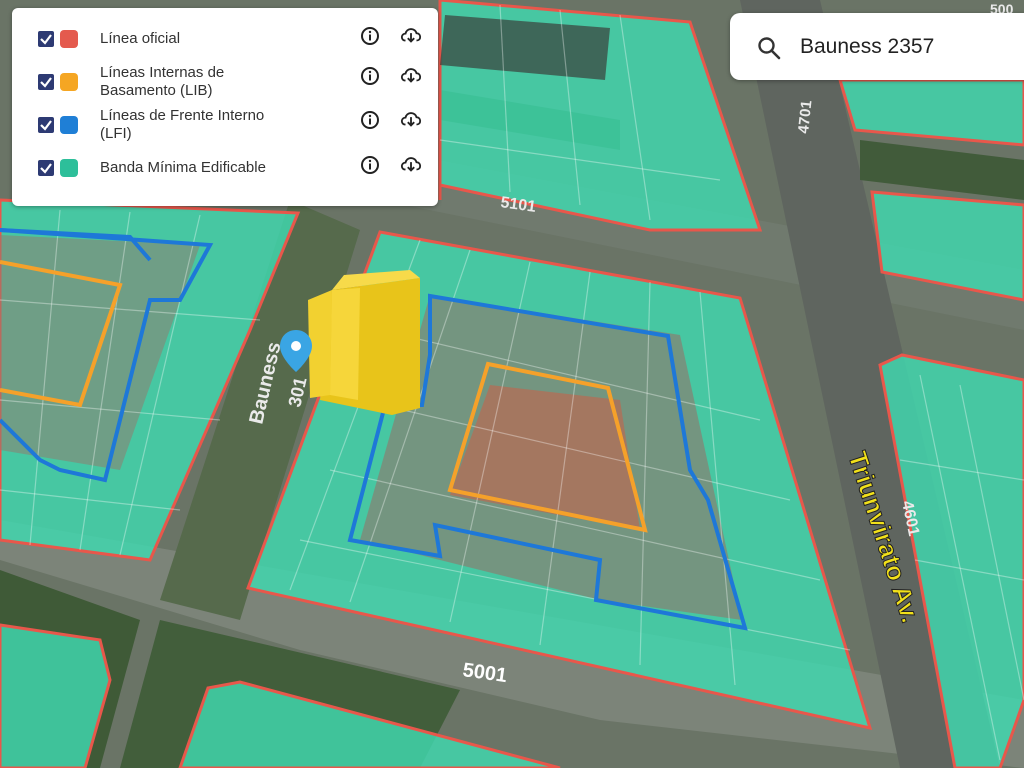 The width and height of the screenshot is (1024, 768). I want to click on checkbox-banda-minima, so click(46, 168).